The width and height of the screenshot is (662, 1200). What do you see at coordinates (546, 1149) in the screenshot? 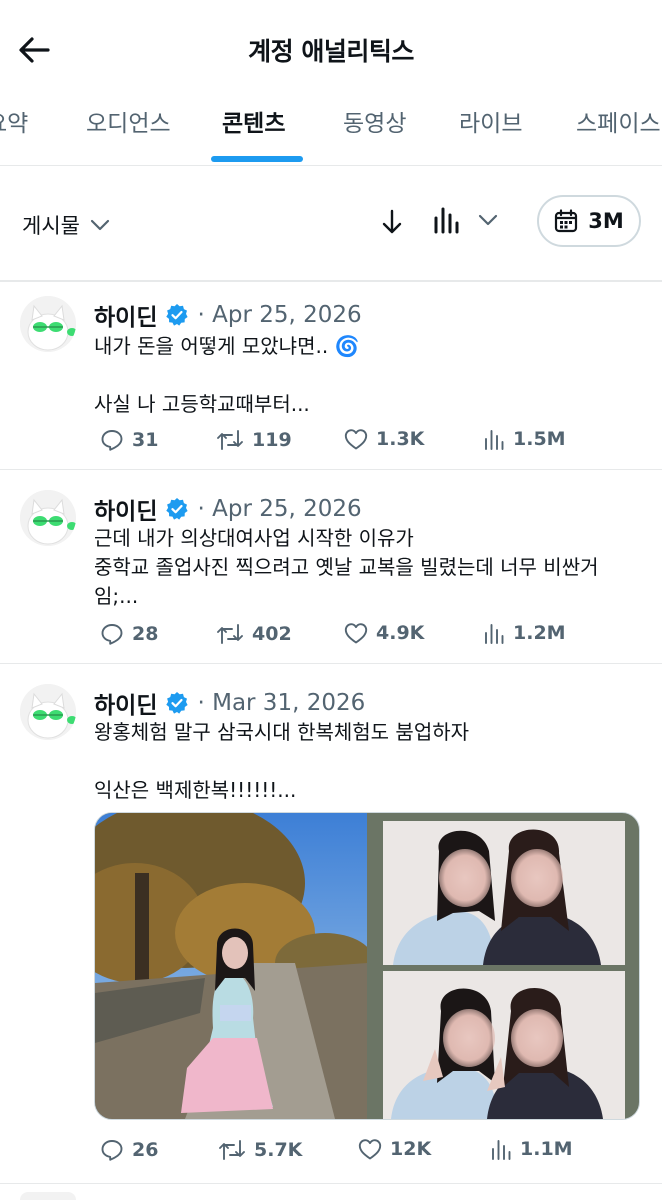
I see `view-count: 1.1M` at bounding box center [546, 1149].